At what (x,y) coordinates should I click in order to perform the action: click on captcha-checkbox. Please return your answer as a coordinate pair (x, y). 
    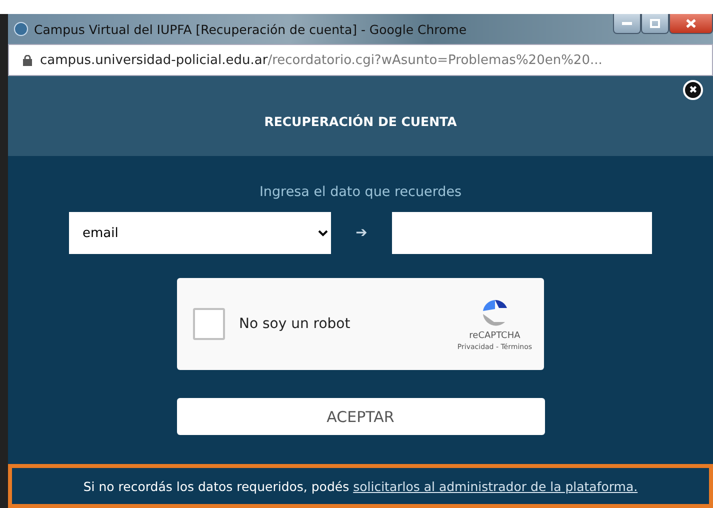
    Looking at the image, I should click on (209, 324).